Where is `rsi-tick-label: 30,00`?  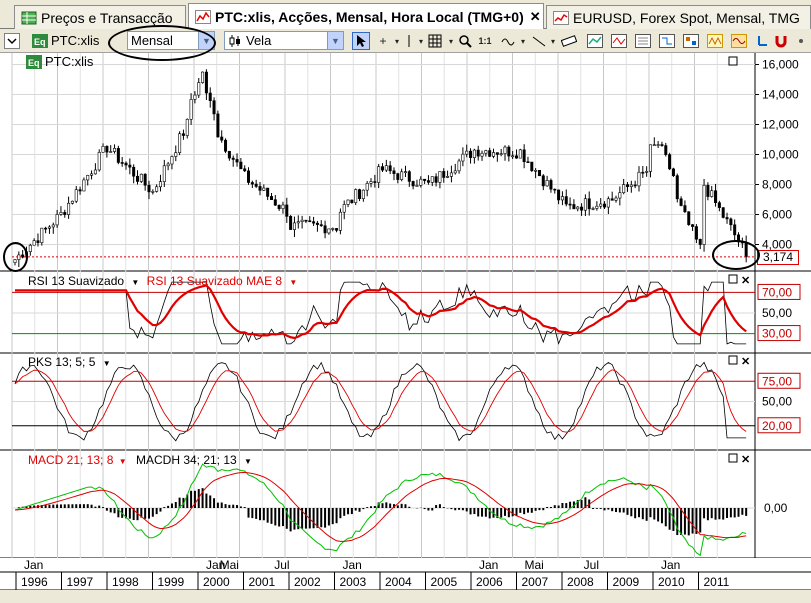
rsi-tick-label: 30,00 is located at coordinates (777, 334).